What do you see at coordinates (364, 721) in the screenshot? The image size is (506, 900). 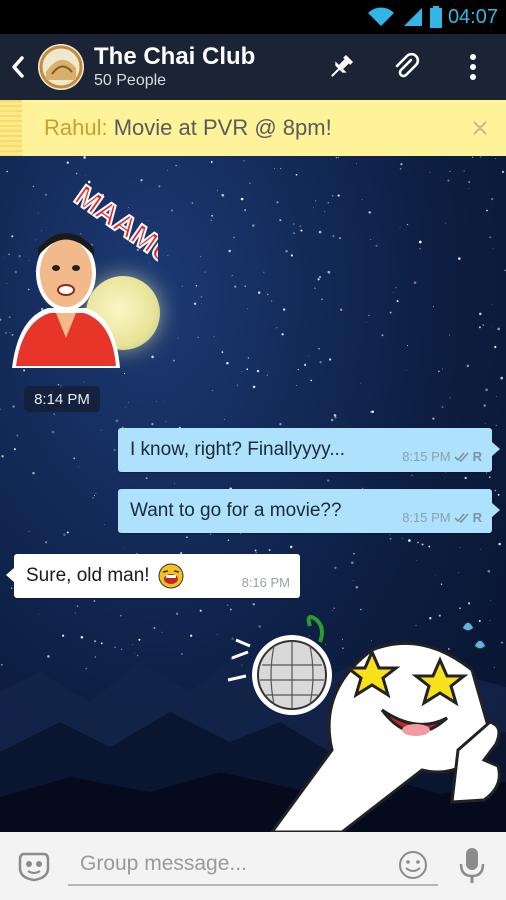 I see `sticker-party-thumbs-up` at bounding box center [364, 721].